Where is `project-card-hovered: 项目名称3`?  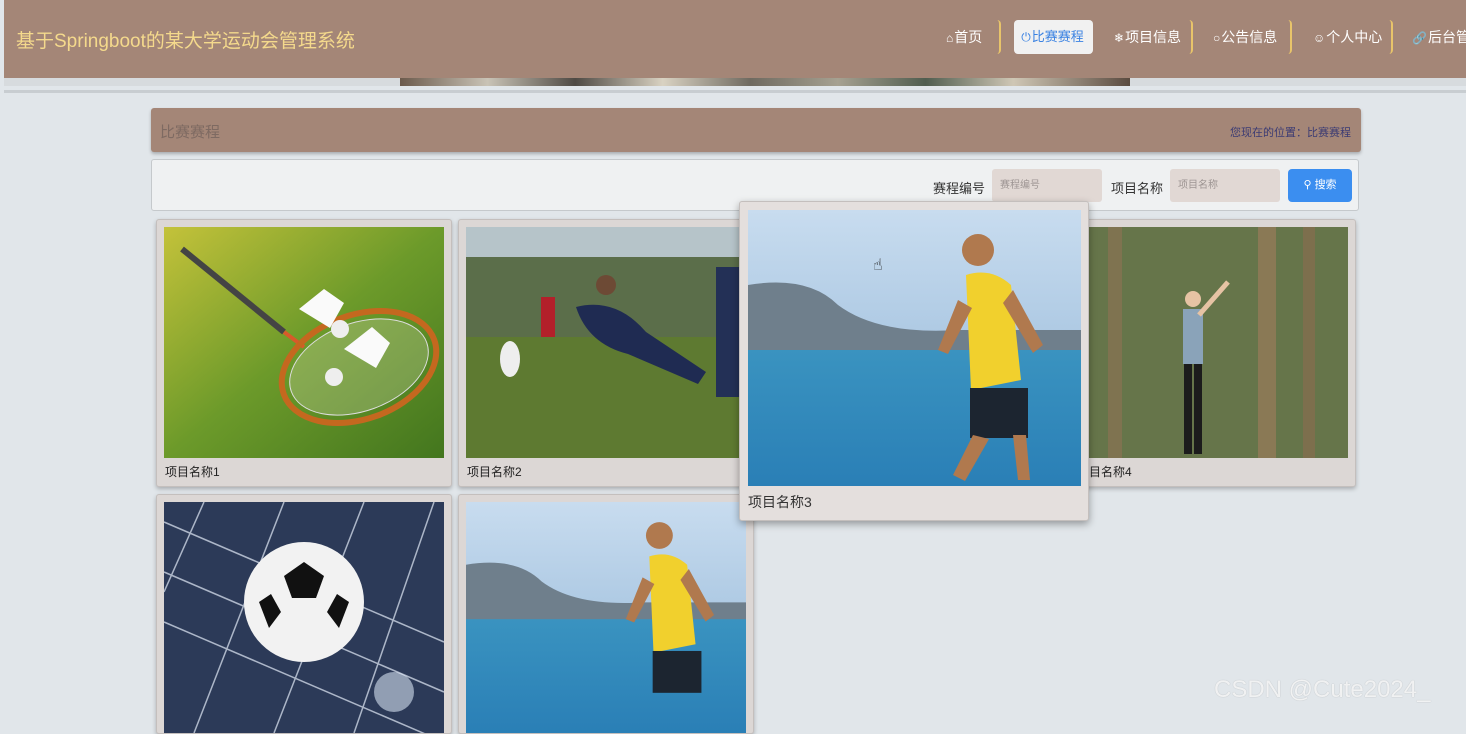
project-card-hovered: 项目名称3 is located at coordinates (914, 361).